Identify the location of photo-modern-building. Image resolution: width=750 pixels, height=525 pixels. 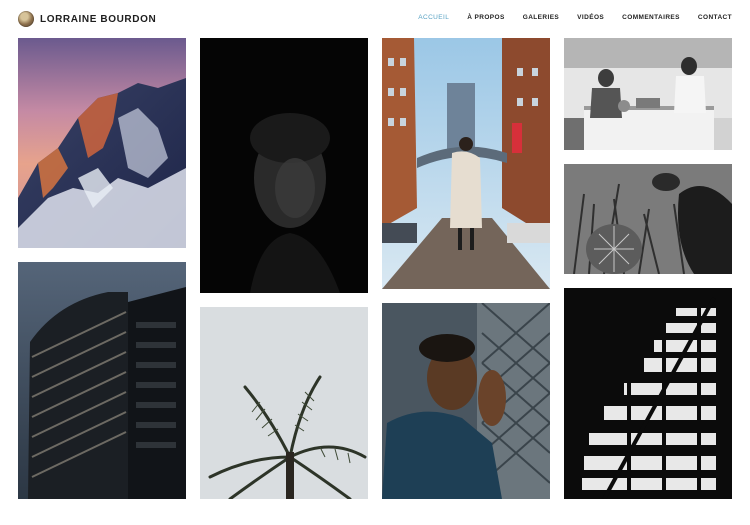
(102, 380).